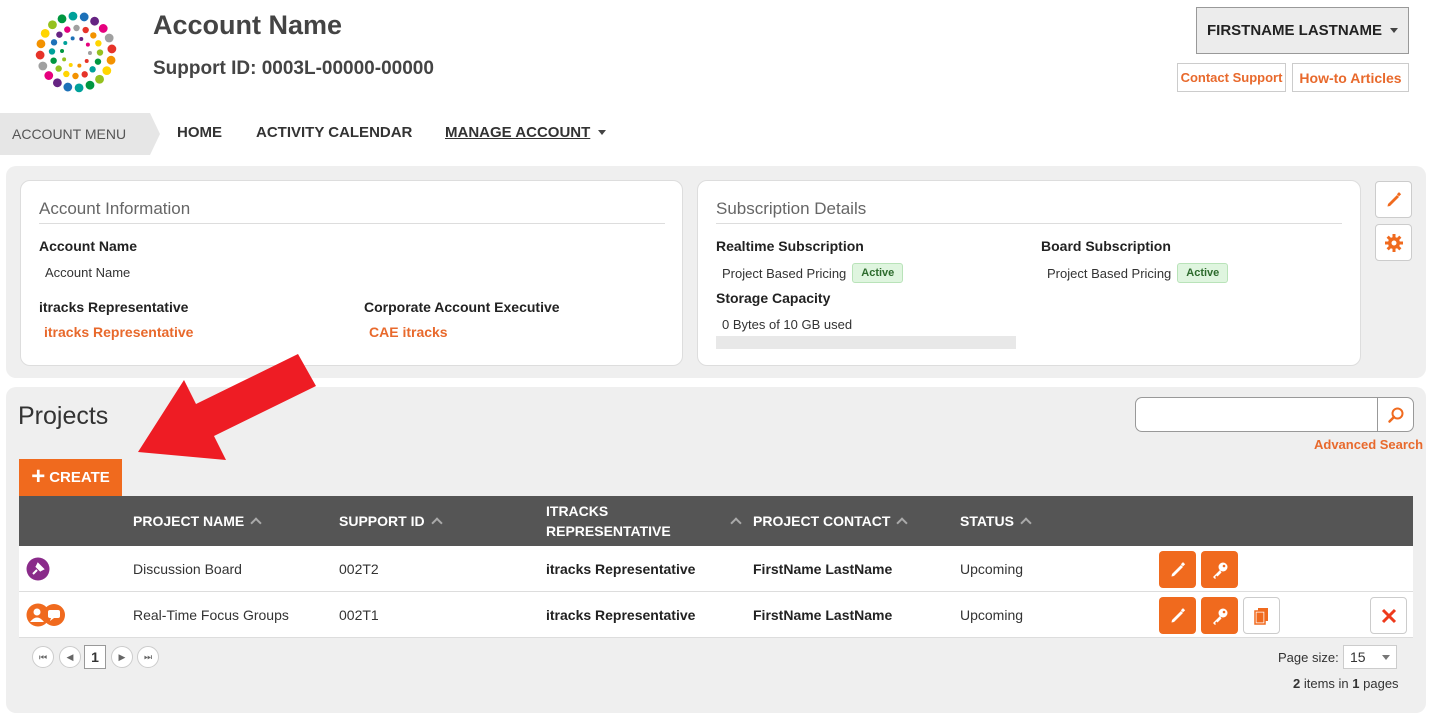 Image resolution: width=1431 pixels, height=721 pixels. I want to click on page-size-label: Page size:, so click(1308, 657).